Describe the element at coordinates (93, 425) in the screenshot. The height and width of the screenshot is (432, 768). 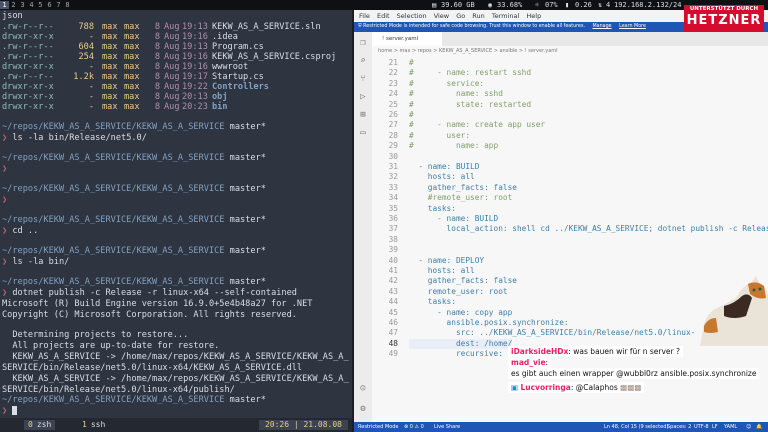
I see `tmux-tab-ssh: 1 ssh` at that location.